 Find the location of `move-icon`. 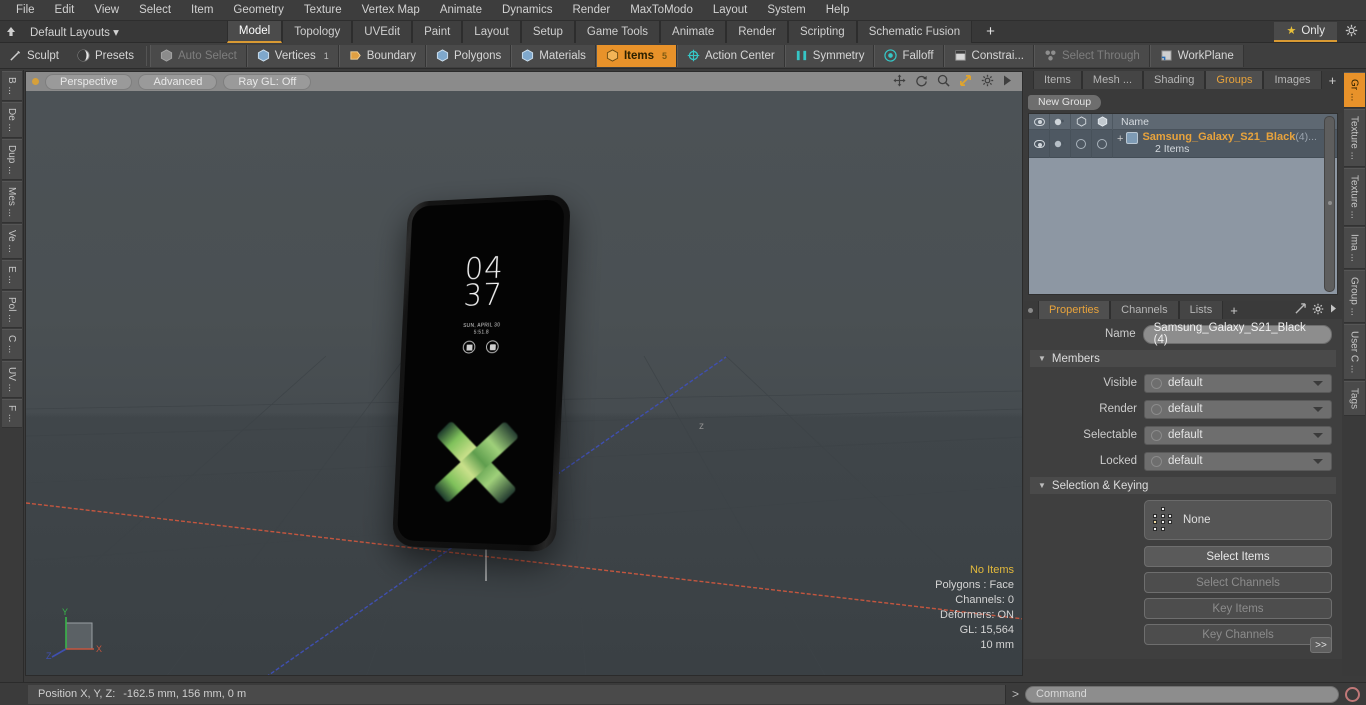

move-icon is located at coordinates (899, 81).